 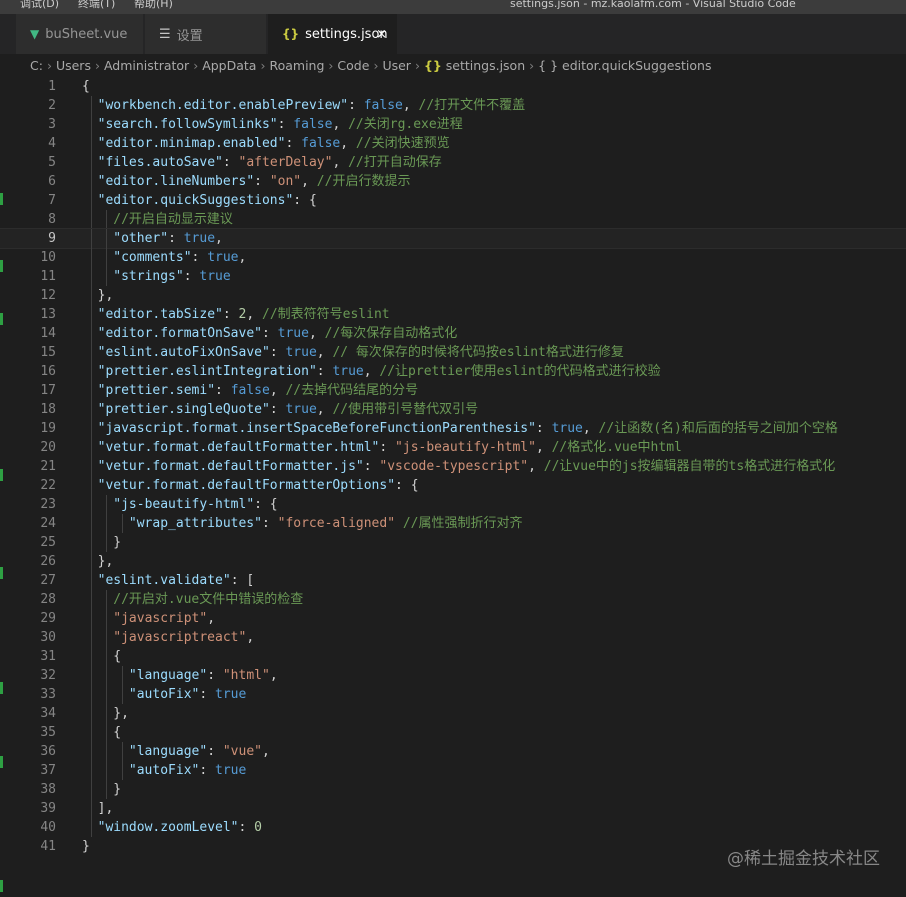 I want to click on code-line: 10 "comments": true,, so click(x=453, y=257).